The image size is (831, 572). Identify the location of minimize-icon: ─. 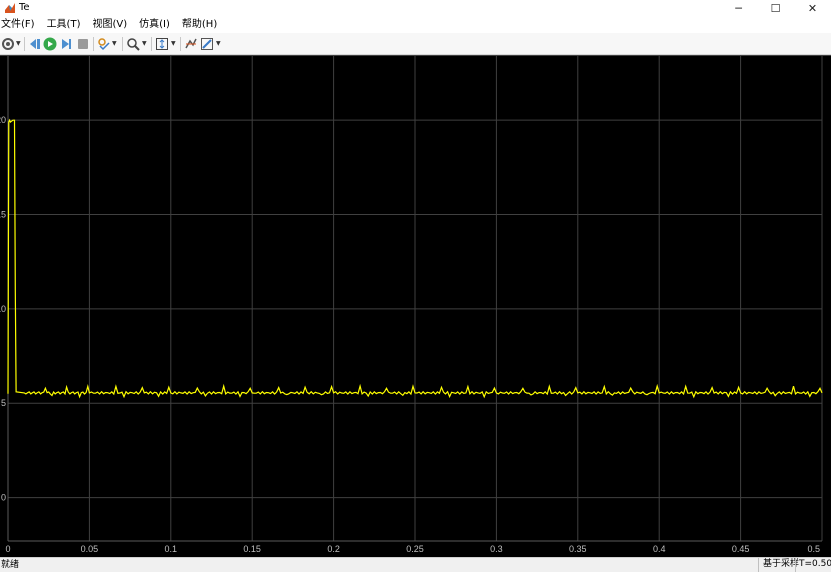
(738, 8).